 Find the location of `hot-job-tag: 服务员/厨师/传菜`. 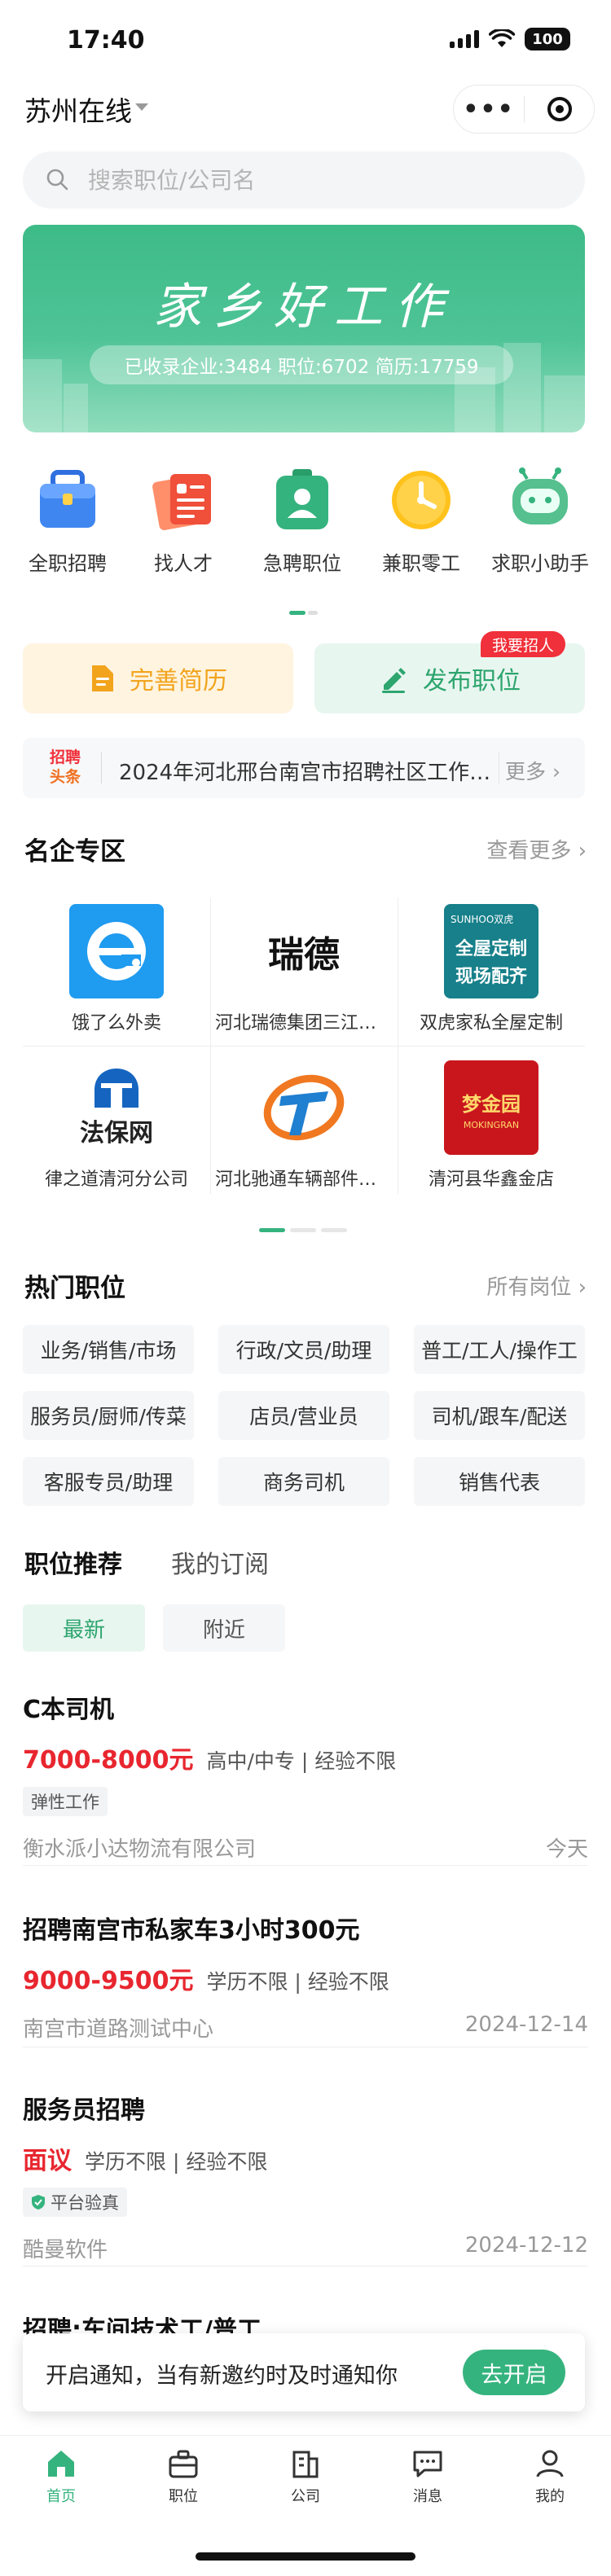

hot-job-tag: 服务员/厨师/传菜 is located at coordinates (108, 1415).